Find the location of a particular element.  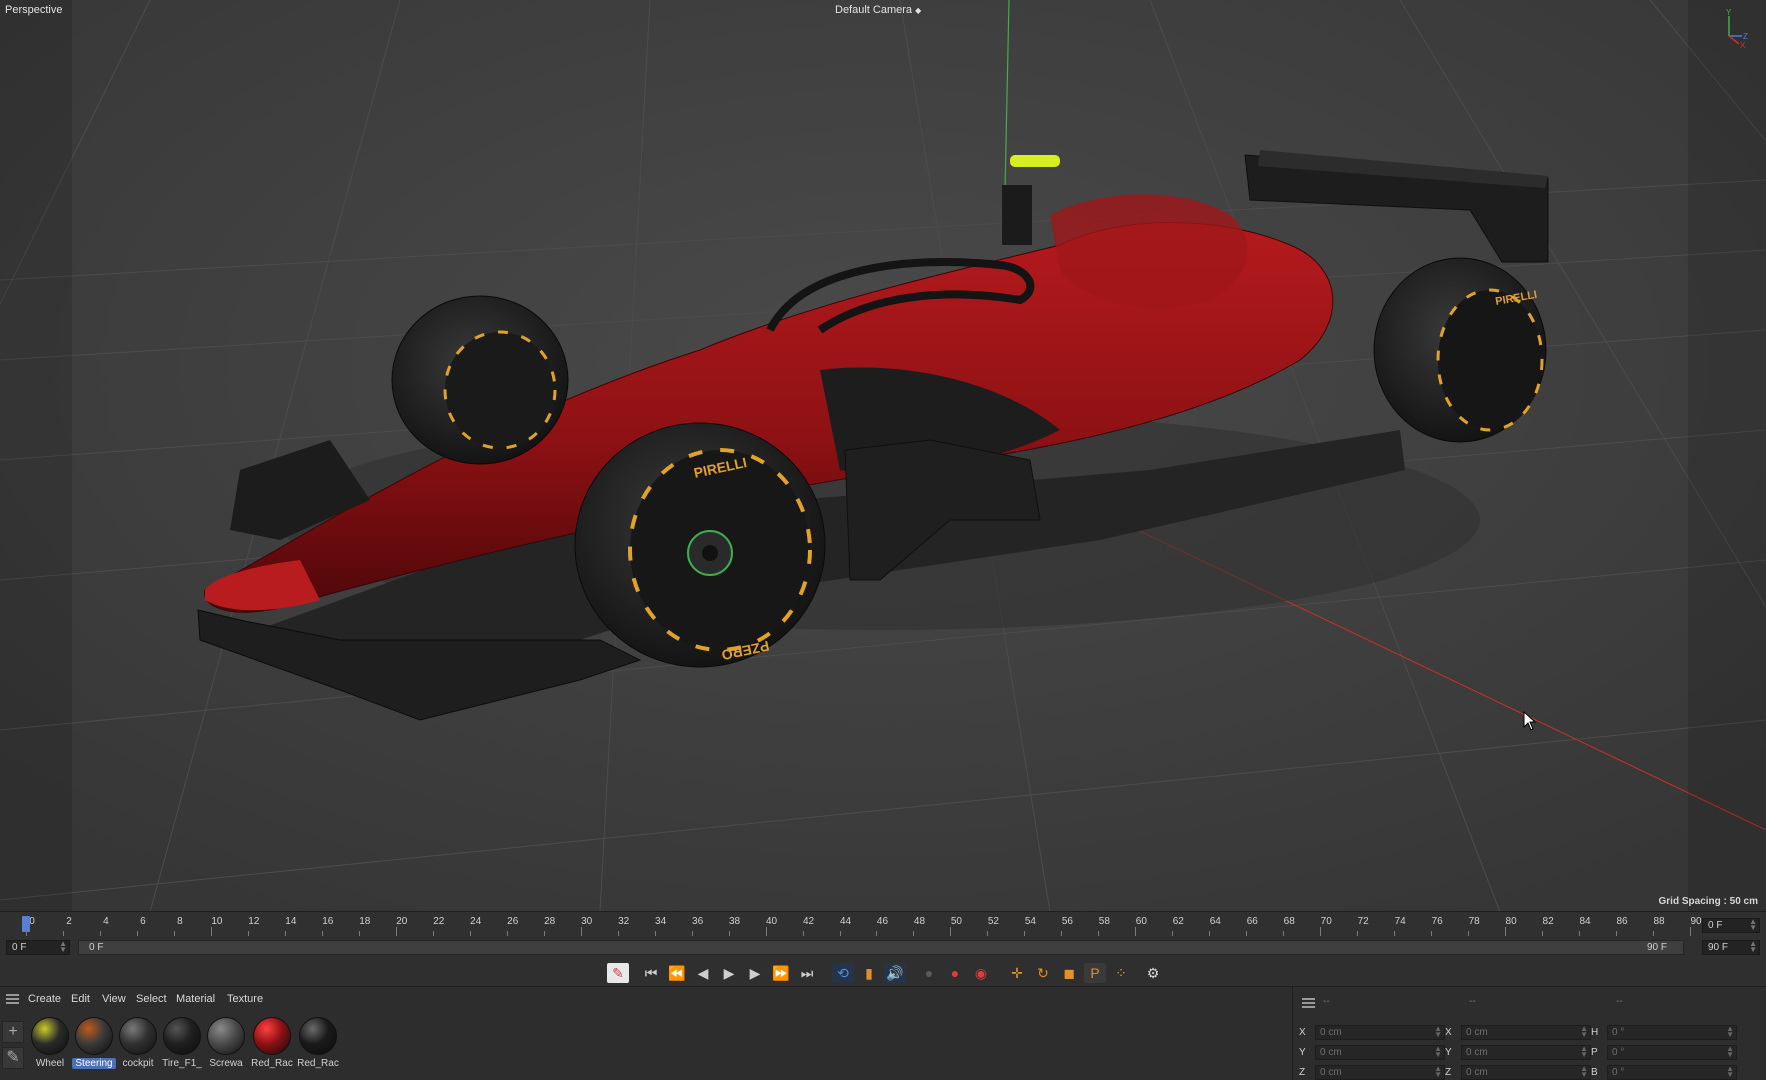

rotation-h-field: 0 ° ▲ ▼ is located at coordinates (1672, 1032).